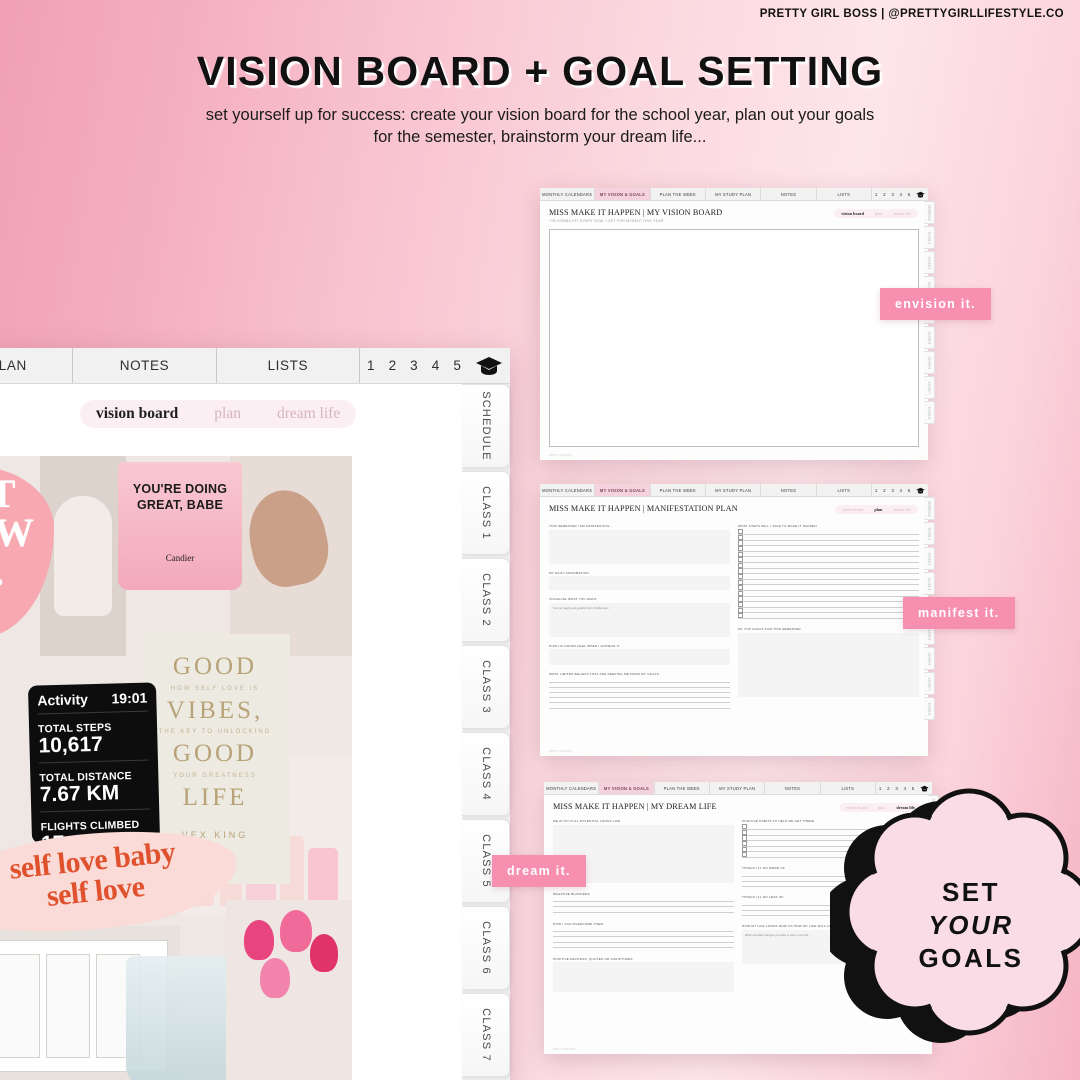 The width and height of the screenshot is (1080, 1080). Describe the element at coordinates (971, 891) in the screenshot. I see `badge-line-1: SET` at that location.